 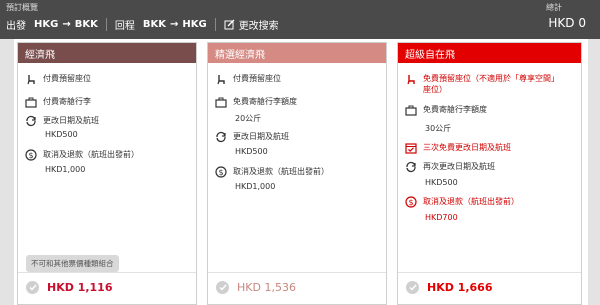 I want to click on outbound-to: BKK, so click(x=86, y=24).